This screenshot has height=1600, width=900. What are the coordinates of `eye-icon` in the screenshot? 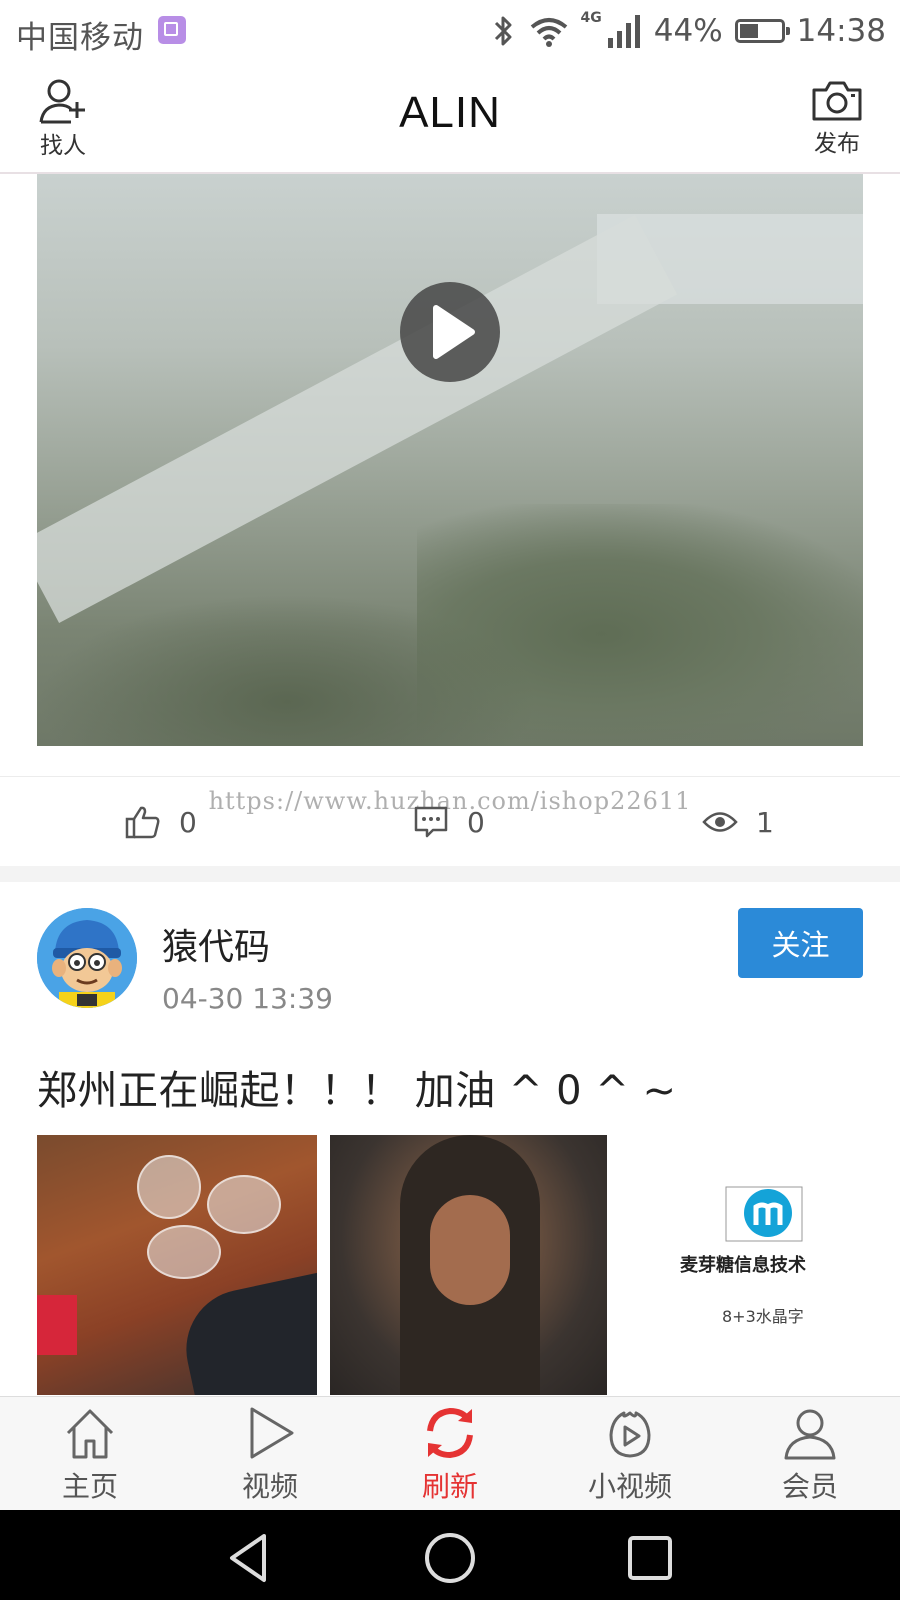 It's located at (720, 822).